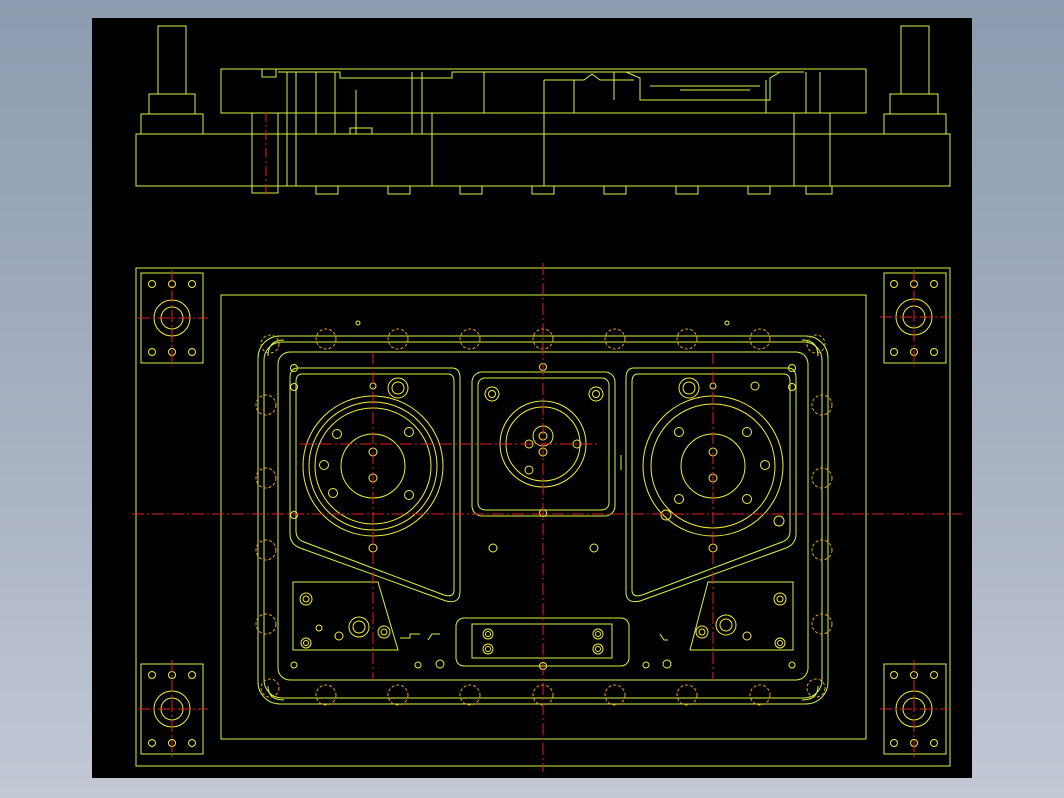 Image resolution: width=1064 pixels, height=798 pixels. Describe the element at coordinates (711, 485) in the screenshot. I see `right-cavity` at that location.